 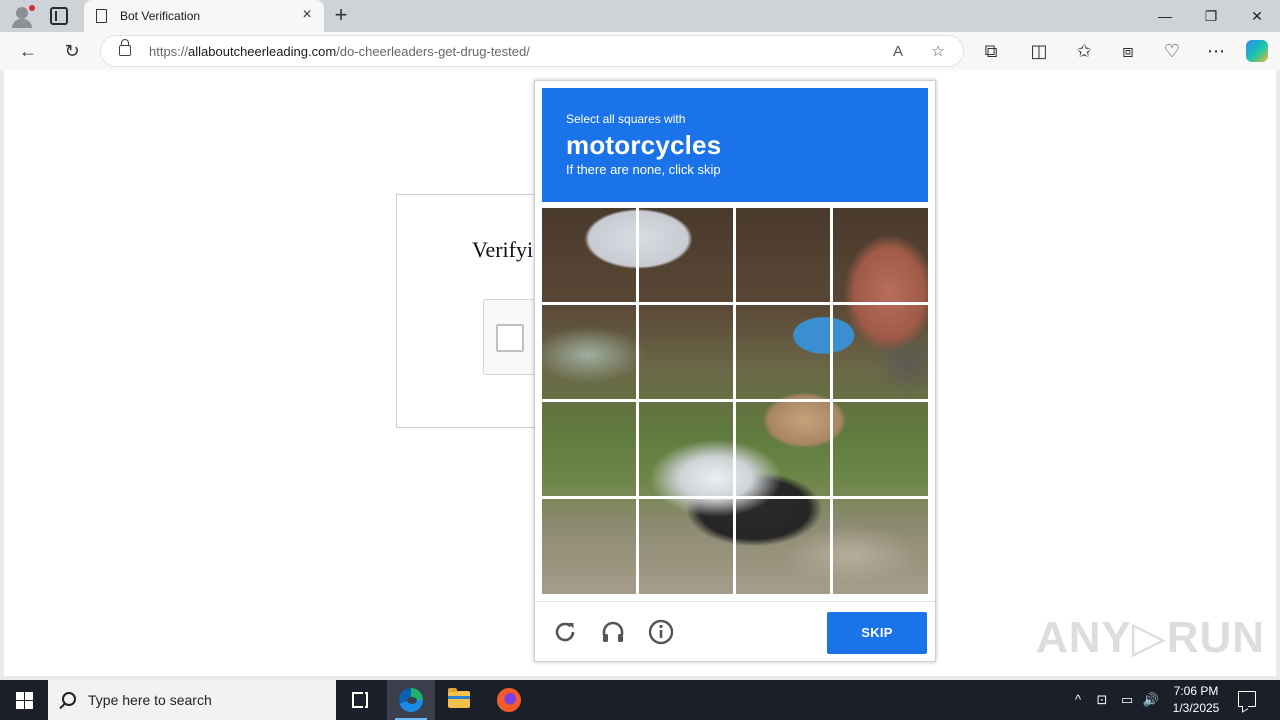 I want to click on taskbar-search: Type here to search, so click(x=192, y=700).